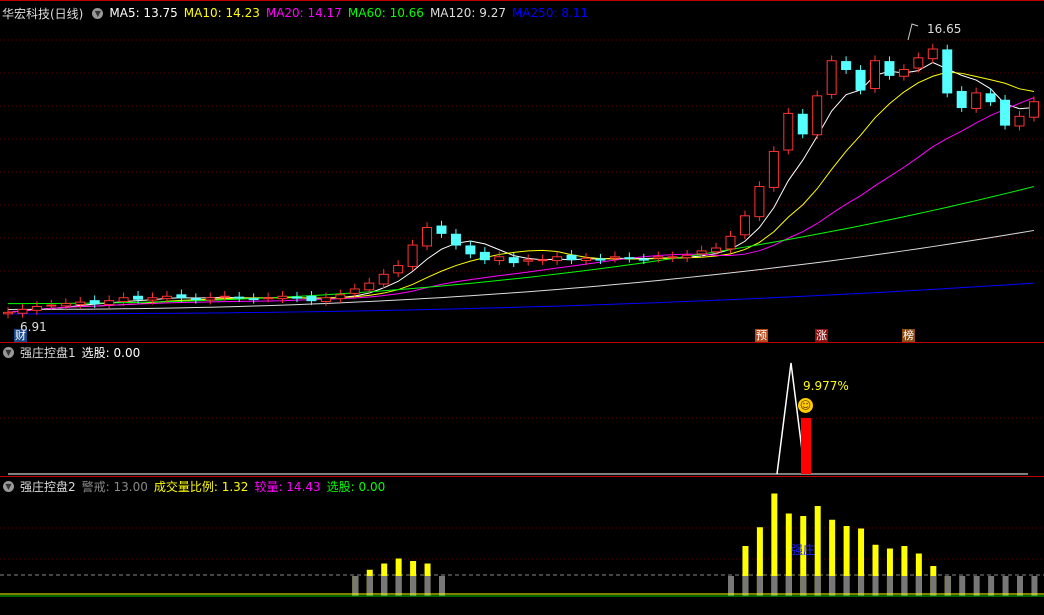  Describe the element at coordinates (821, 335) in the screenshot. I see `tag-limit-up: 涨` at that location.